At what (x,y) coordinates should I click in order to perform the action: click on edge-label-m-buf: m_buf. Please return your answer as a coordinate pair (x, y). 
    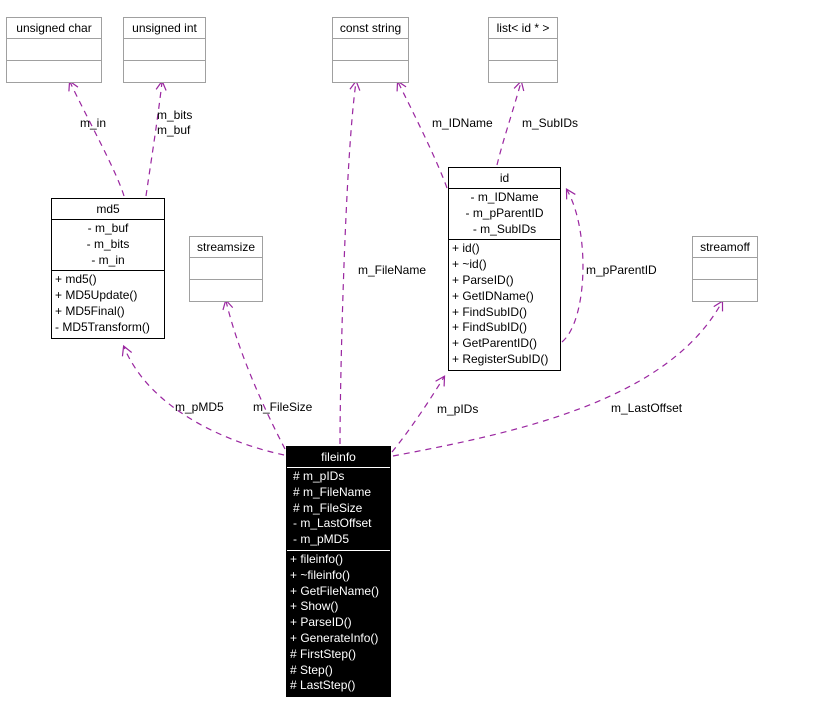
    Looking at the image, I should click on (174, 130).